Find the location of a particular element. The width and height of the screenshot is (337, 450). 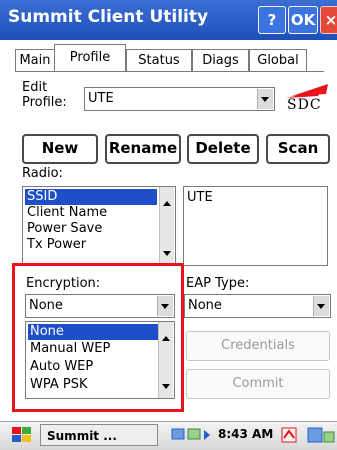

radio-value-text: UTE is located at coordinates (200, 197).